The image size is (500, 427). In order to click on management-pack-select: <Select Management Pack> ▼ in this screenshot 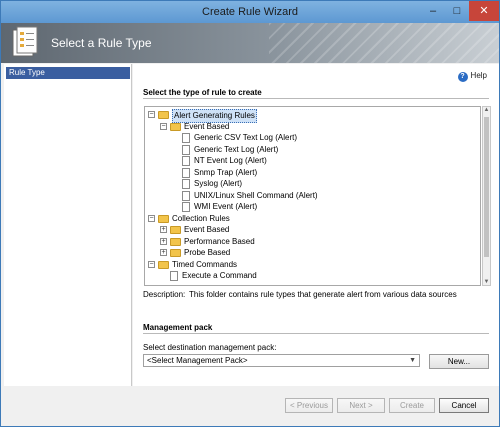, I will do `click(281, 360)`.